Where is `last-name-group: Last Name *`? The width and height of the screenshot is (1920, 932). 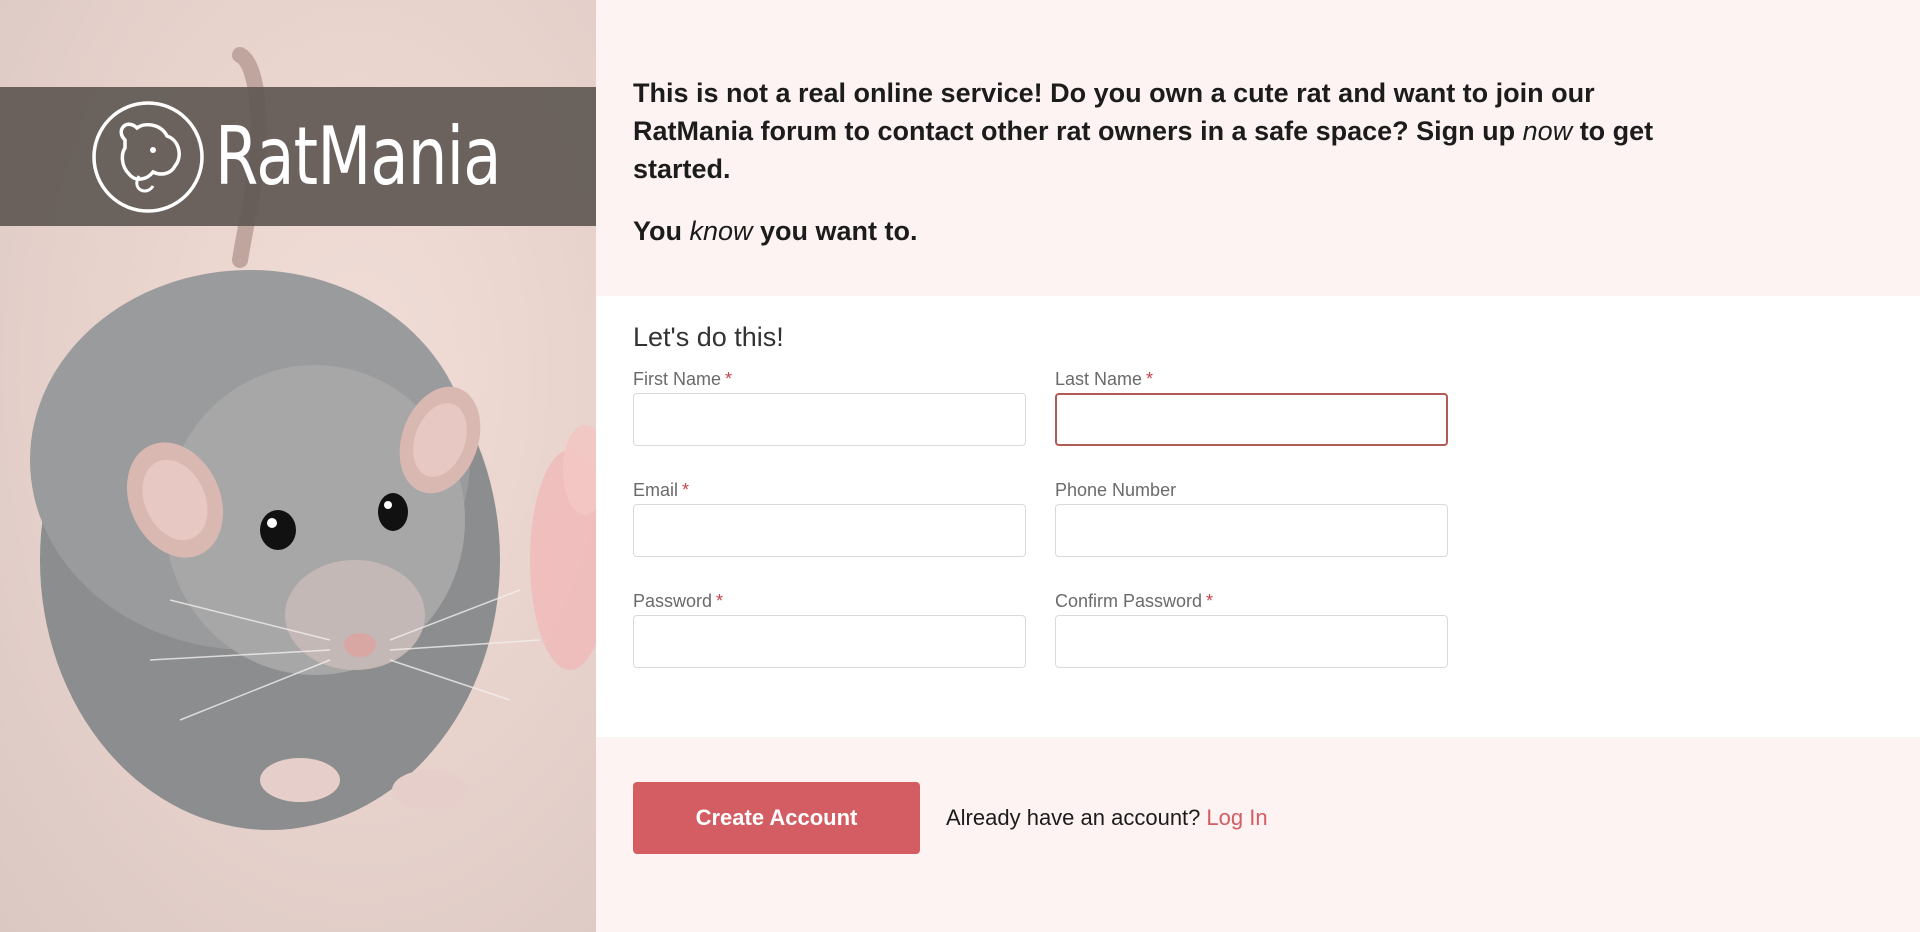
last-name-group: Last Name * is located at coordinates (1251, 424).